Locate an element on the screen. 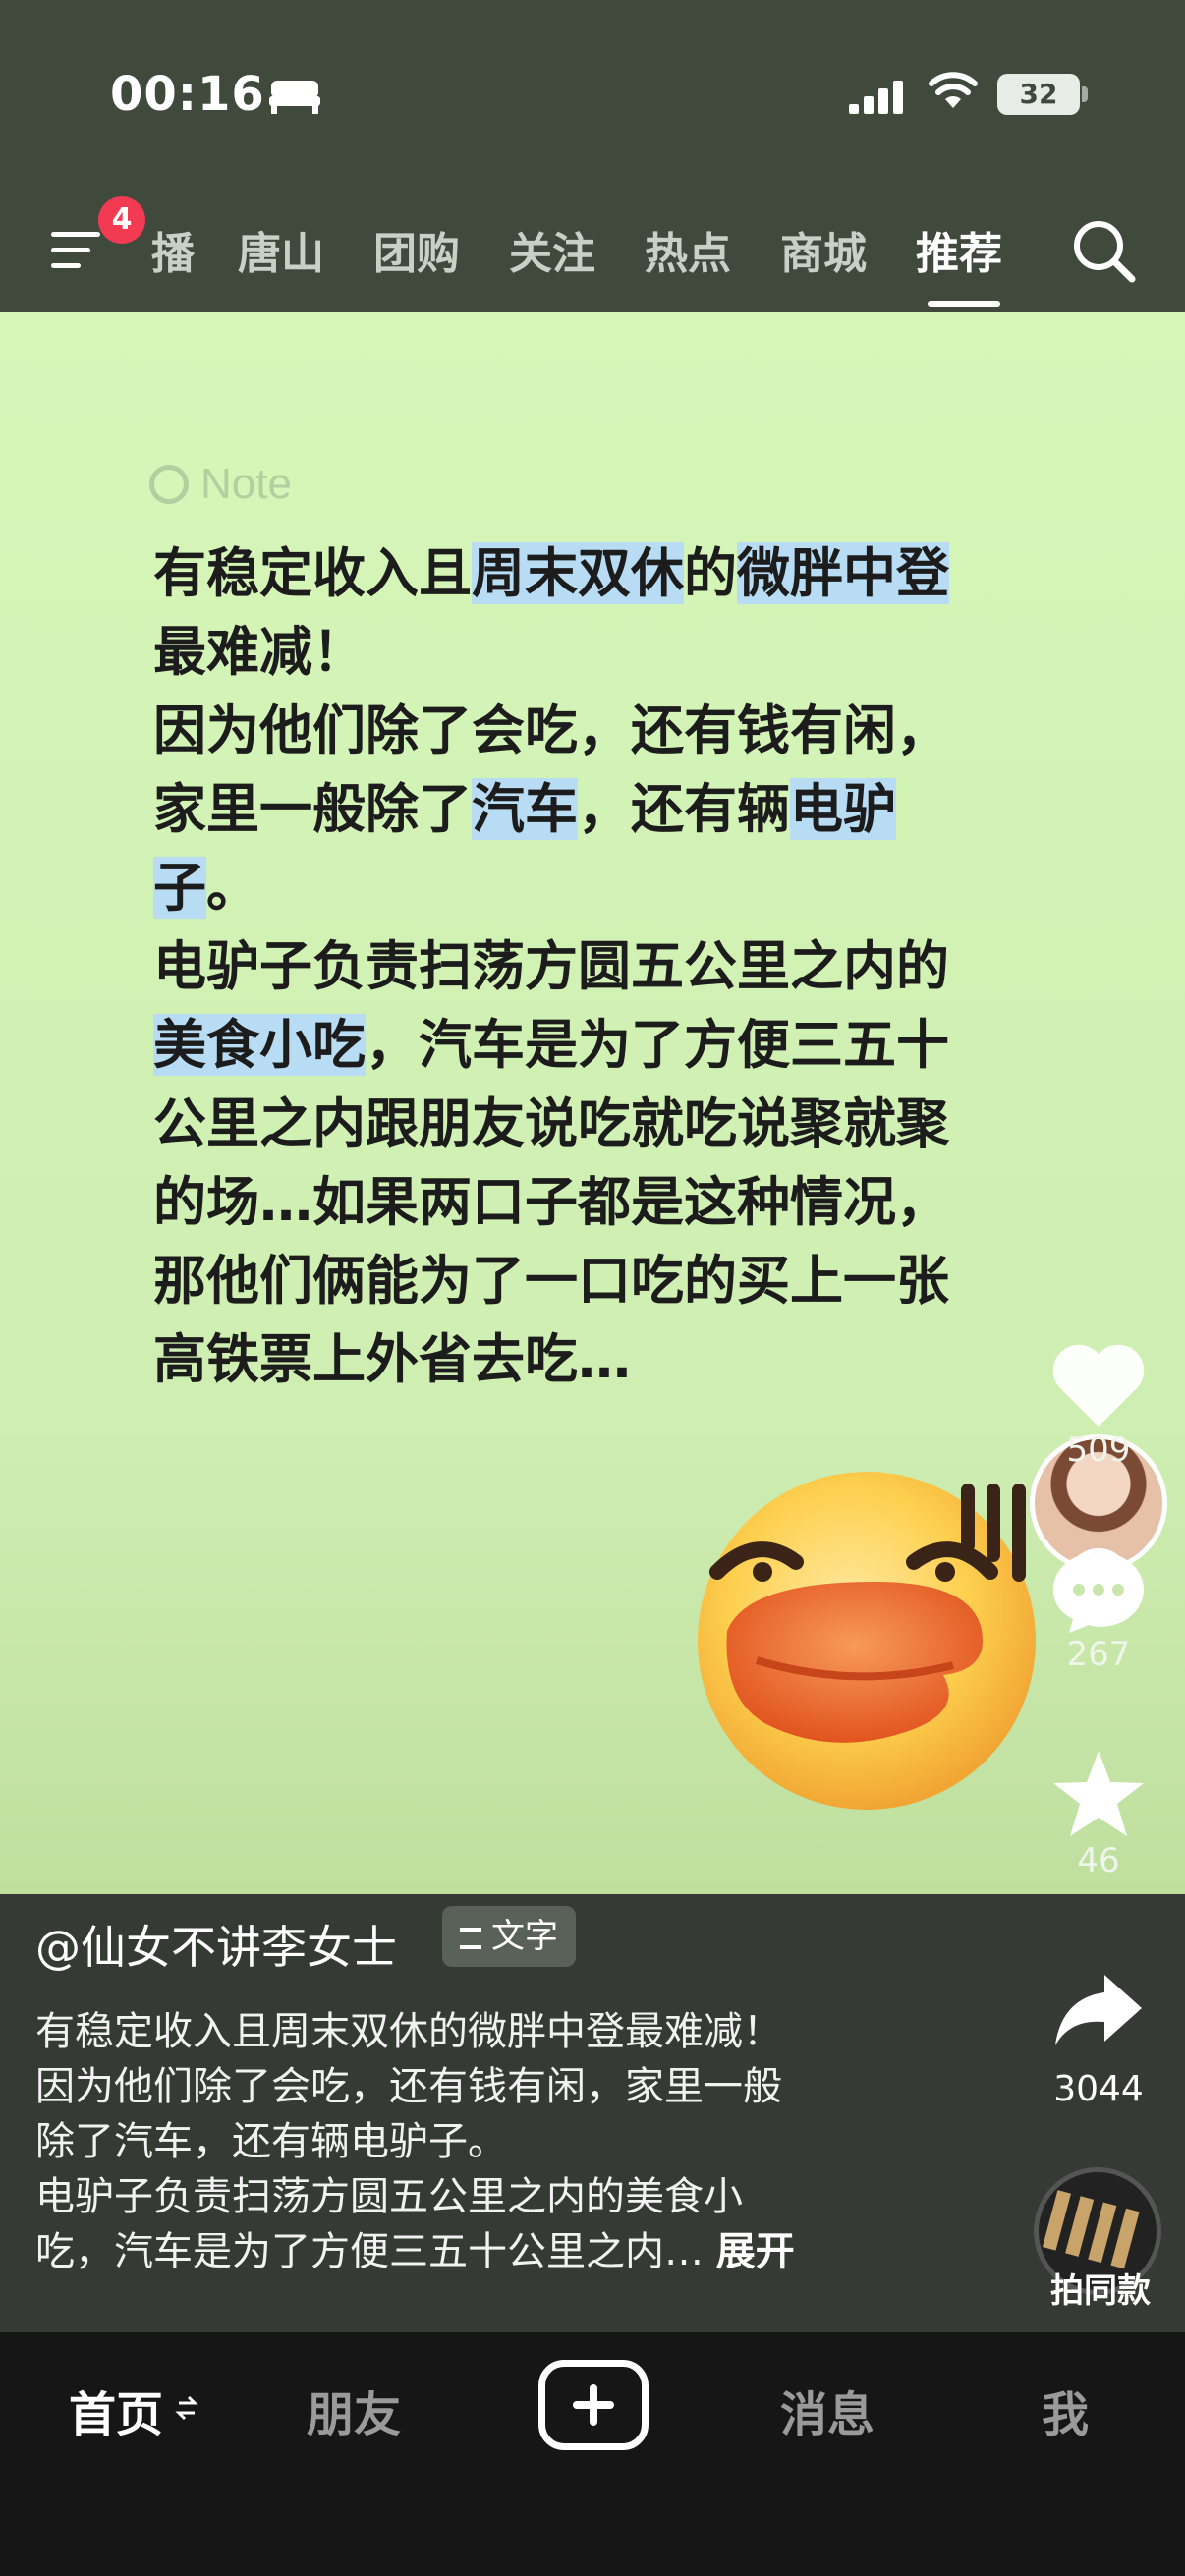 The width and height of the screenshot is (1185, 2576). body-line: 的场…如果两口子都是这种情况， is located at coordinates (551, 1202).